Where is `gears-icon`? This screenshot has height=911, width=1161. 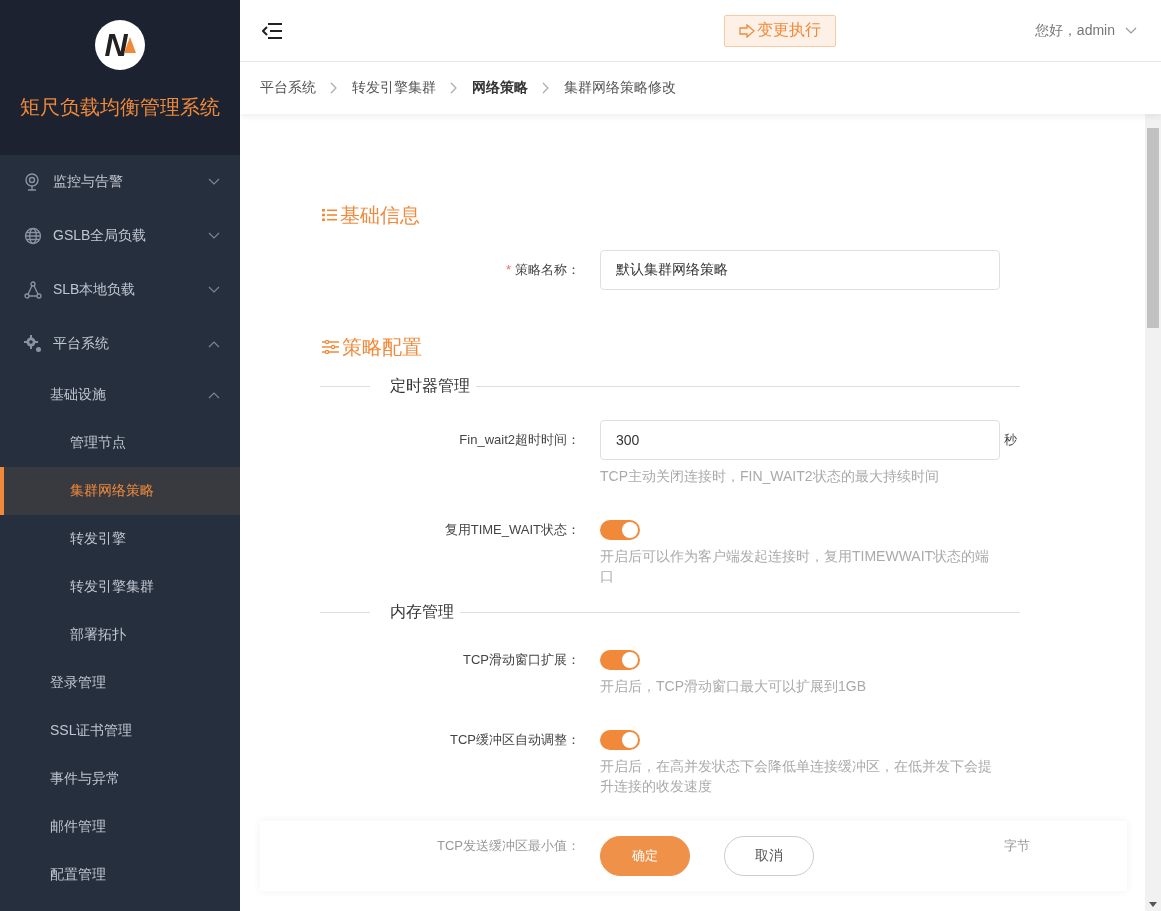
gears-icon is located at coordinates (33, 344).